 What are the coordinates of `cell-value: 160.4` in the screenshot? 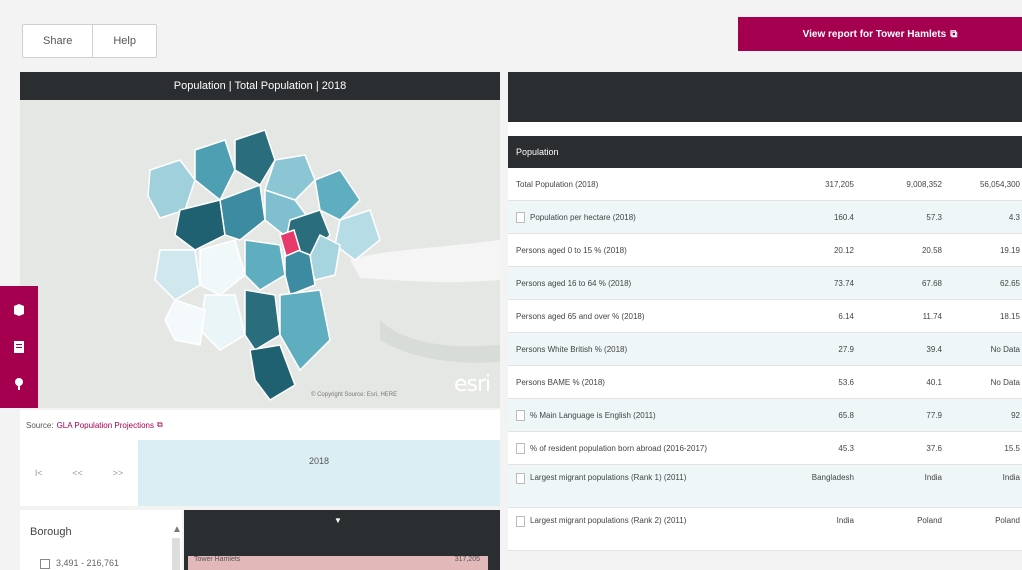 It's located at (843, 217).